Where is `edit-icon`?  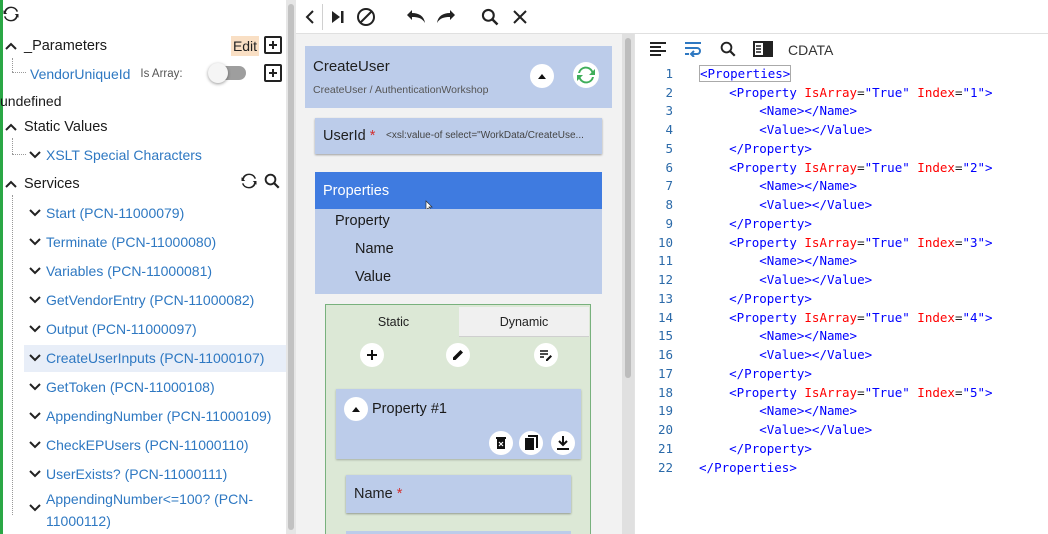 edit-icon is located at coordinates (458, 355).